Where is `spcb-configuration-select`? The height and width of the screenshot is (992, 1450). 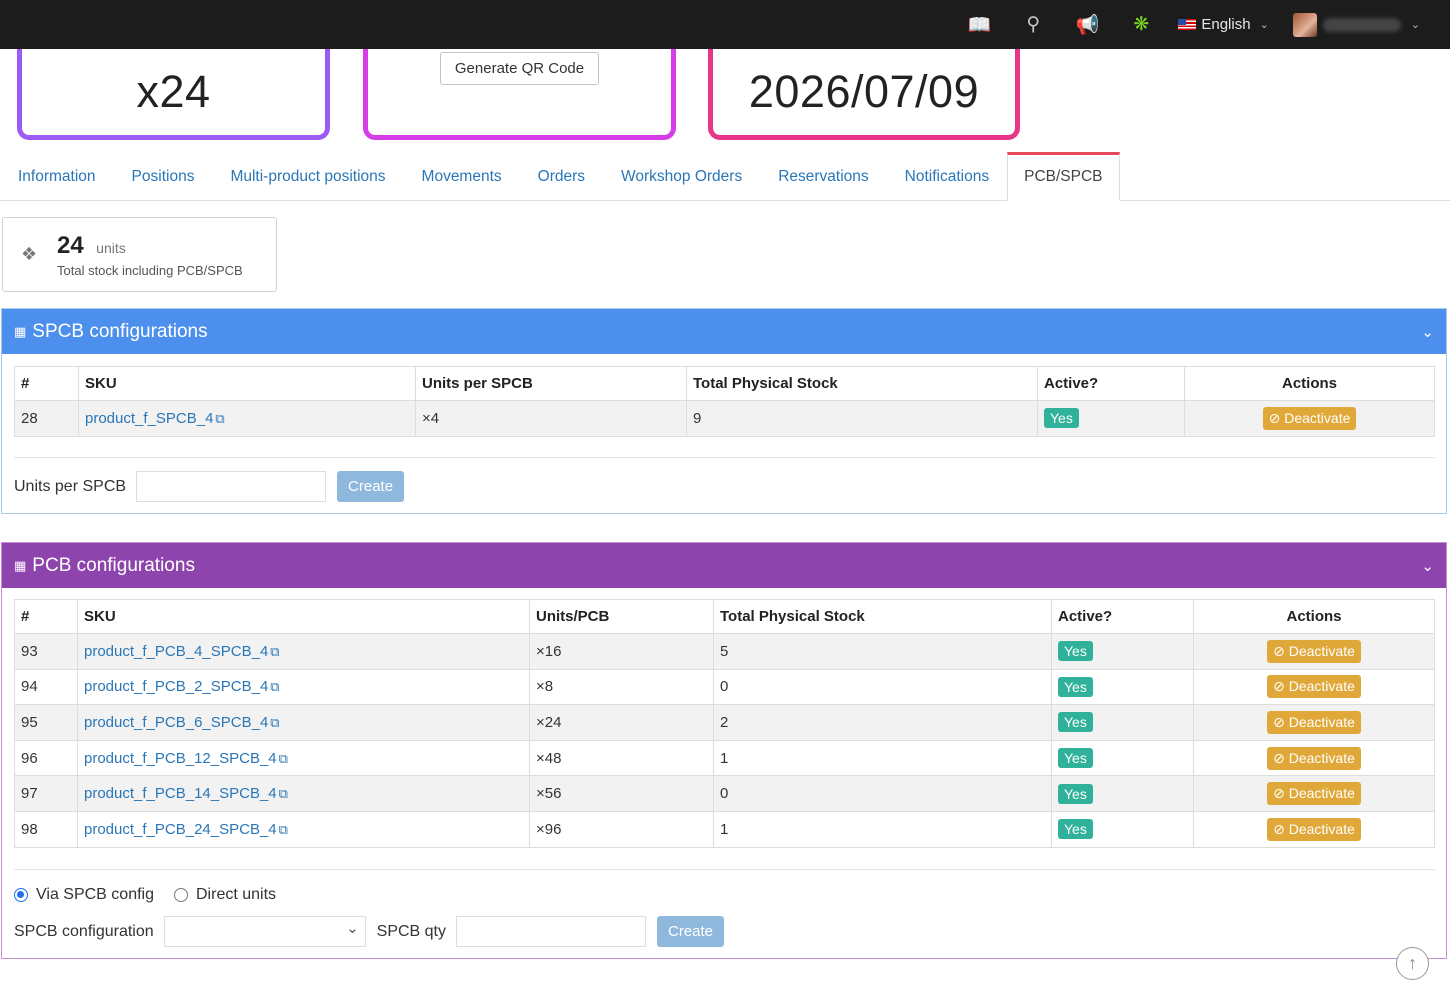 spcb-configuration-select is located at coordinates (264, 931).